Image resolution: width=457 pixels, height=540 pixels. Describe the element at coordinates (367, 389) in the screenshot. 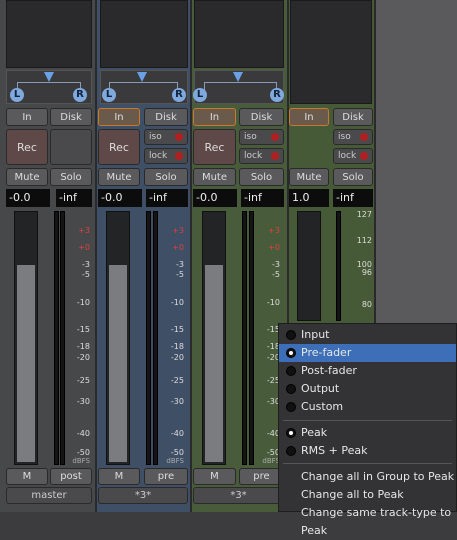

I see `menu-item-output: Output` at that location.